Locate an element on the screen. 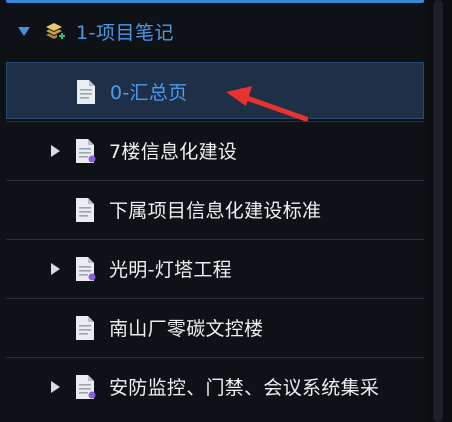 Image resolution: width=452 pixels, height=422 pixels. caret-down-icon is located at coordinates (24, 31).